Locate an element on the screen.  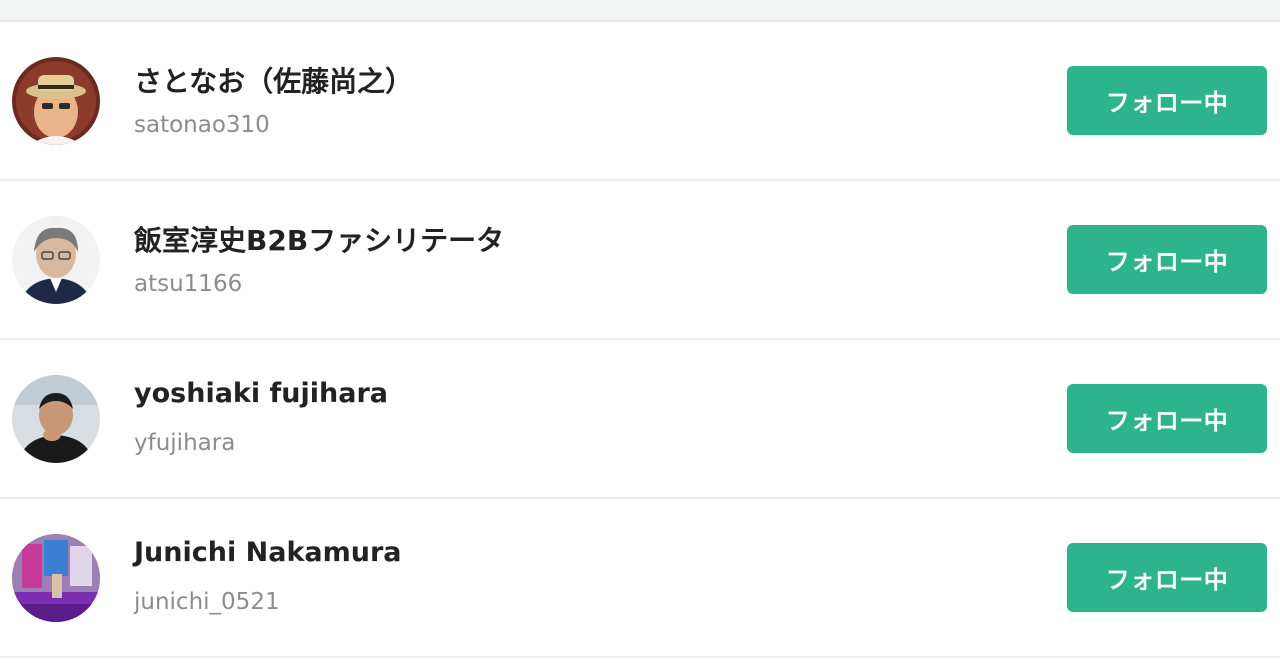
user-name: Junichi Nakamura is located at coordinates (268, 552).